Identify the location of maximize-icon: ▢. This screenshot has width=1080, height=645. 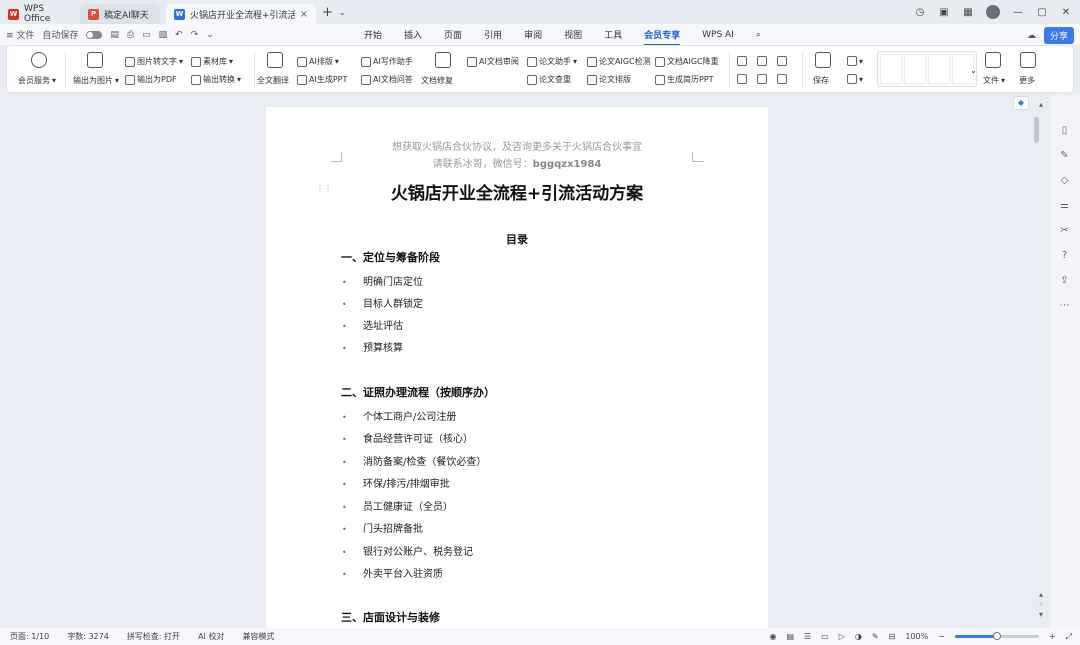
(1042, 12).